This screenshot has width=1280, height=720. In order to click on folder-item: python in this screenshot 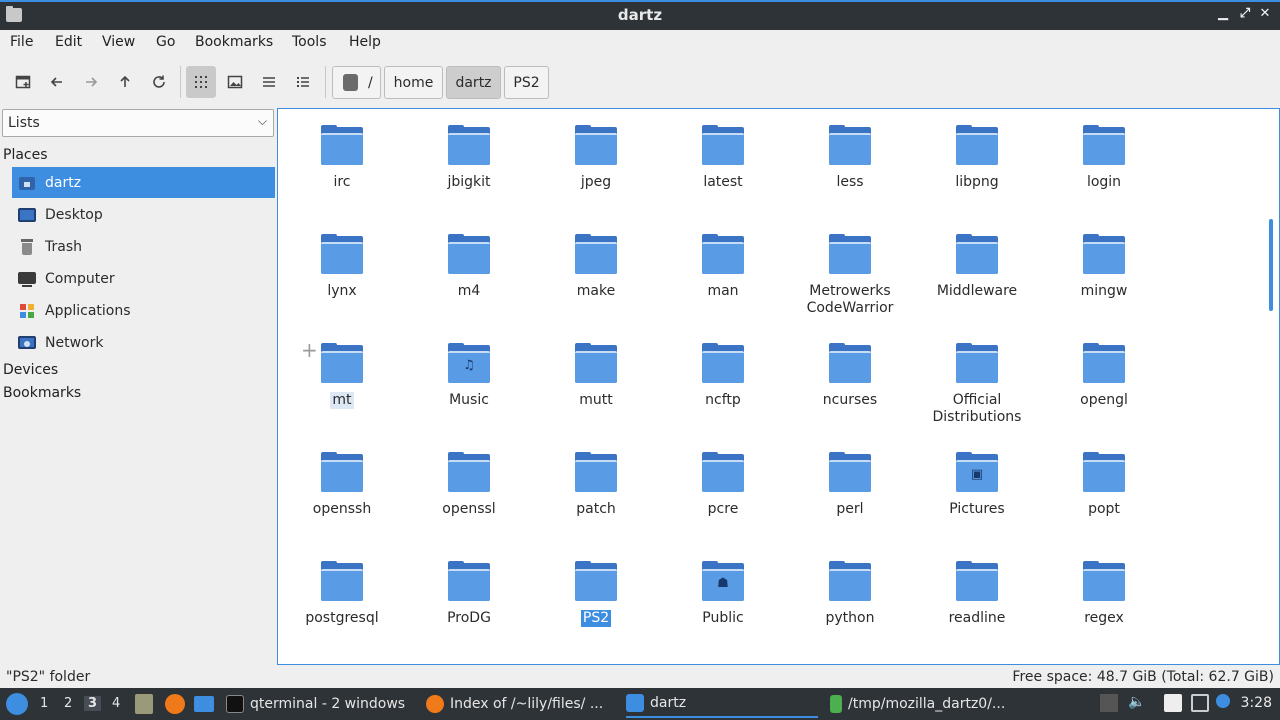, I will do `click(850, 594)`.